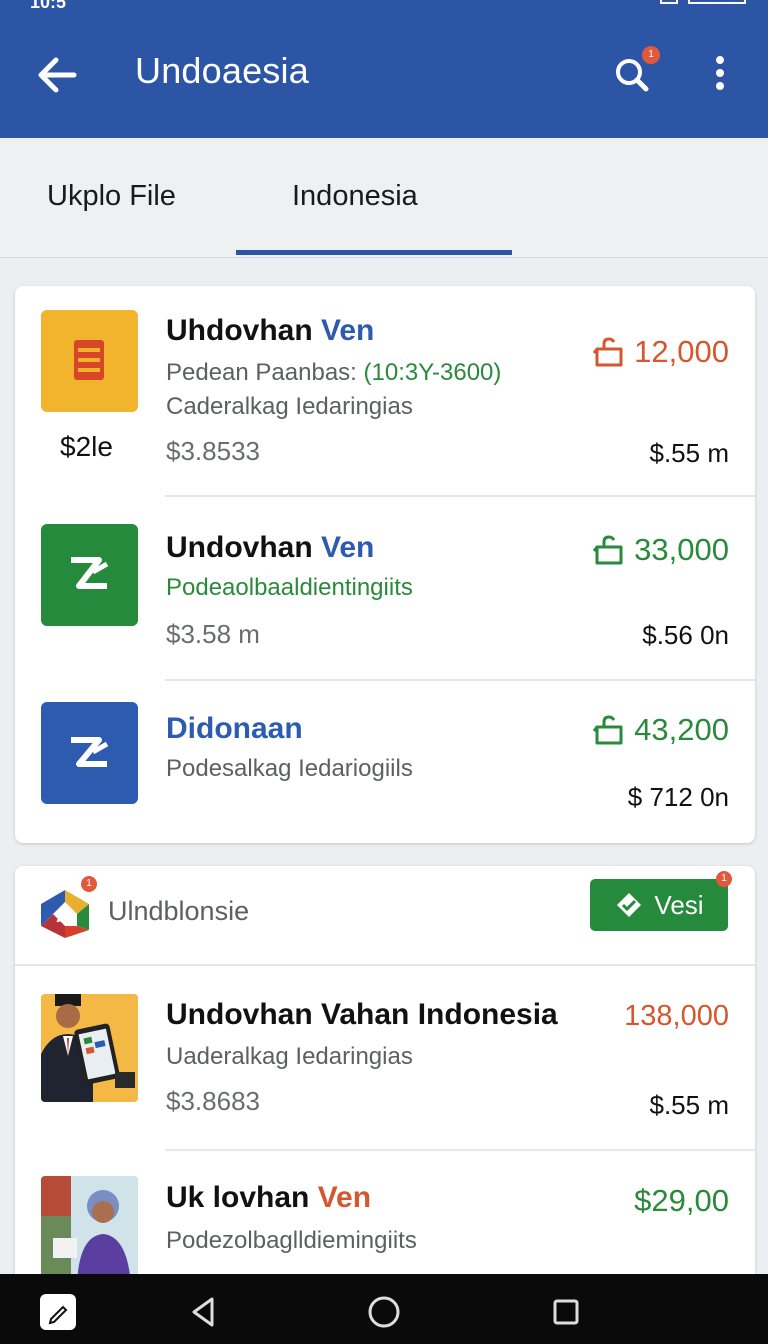 This screenshot has height=1344, width=768. Describe the element at coordinates (334, 372) in the screenshot. I see `item-subtitle: Pedean Paanbas: (10:3Y-3600)` at that location.